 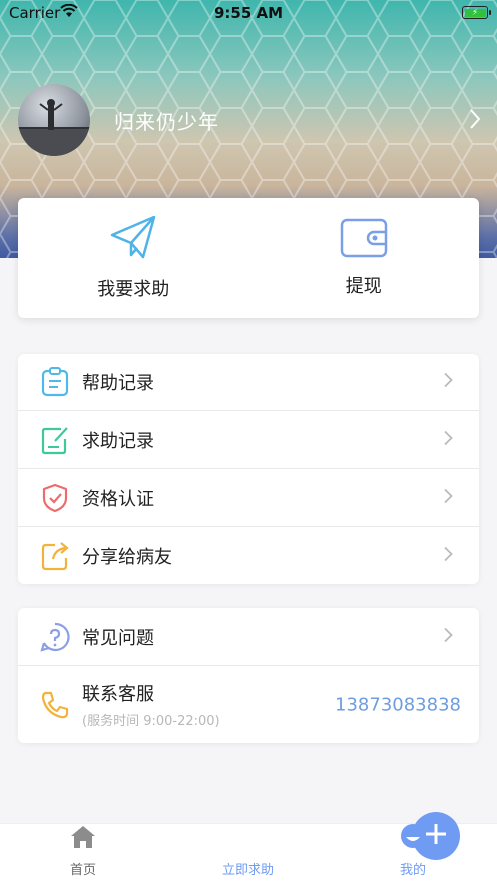 I want to click on service-hours: (服务时间 9:00-22:00), so click(x=151, y=721).